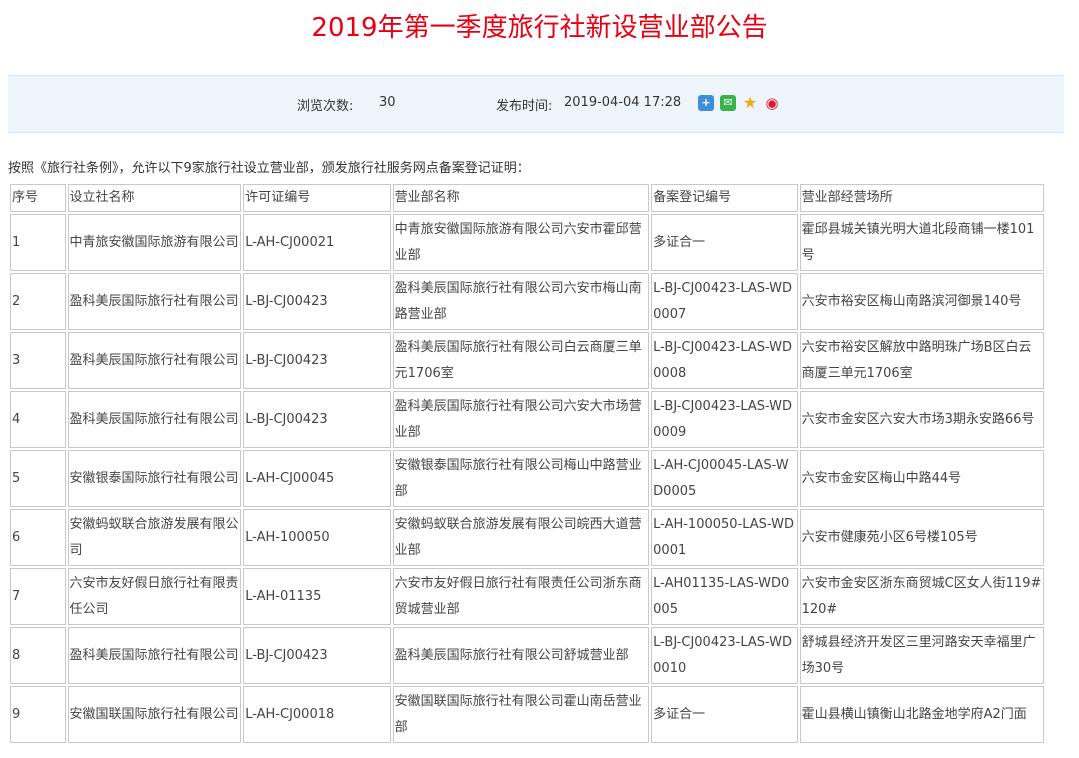 The height and width of the screenshot is (758, 1079). What do you see at coordinates (921, 198) in the screenshot?
I see `col-header-address: 营业部经营场所` at bounding box center [921, 198].